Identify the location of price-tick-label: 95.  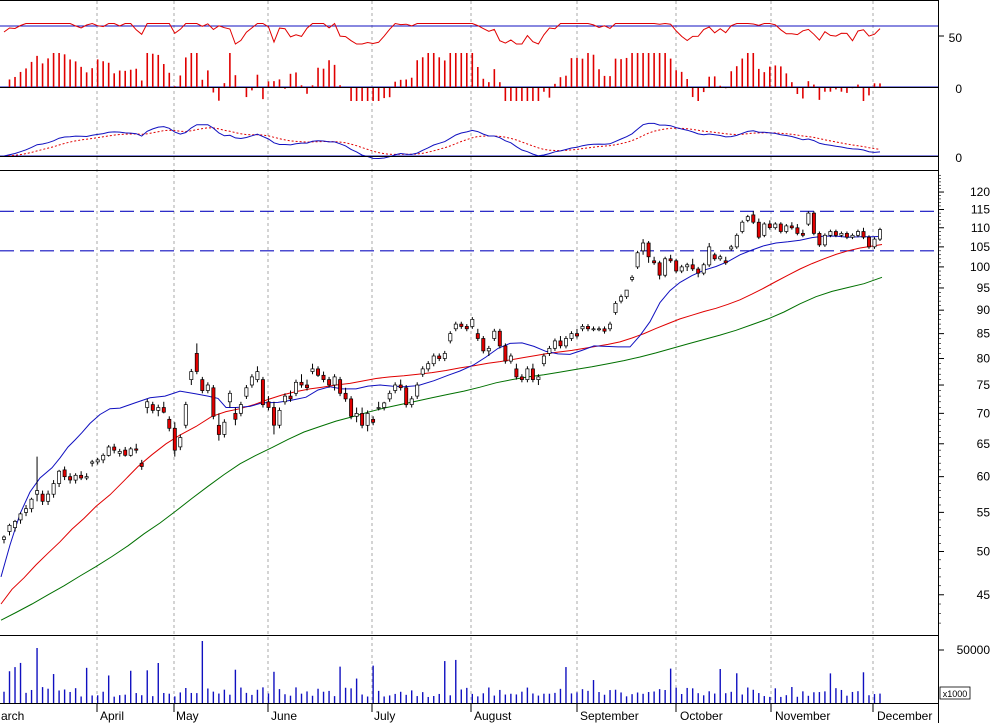
(984, 288).